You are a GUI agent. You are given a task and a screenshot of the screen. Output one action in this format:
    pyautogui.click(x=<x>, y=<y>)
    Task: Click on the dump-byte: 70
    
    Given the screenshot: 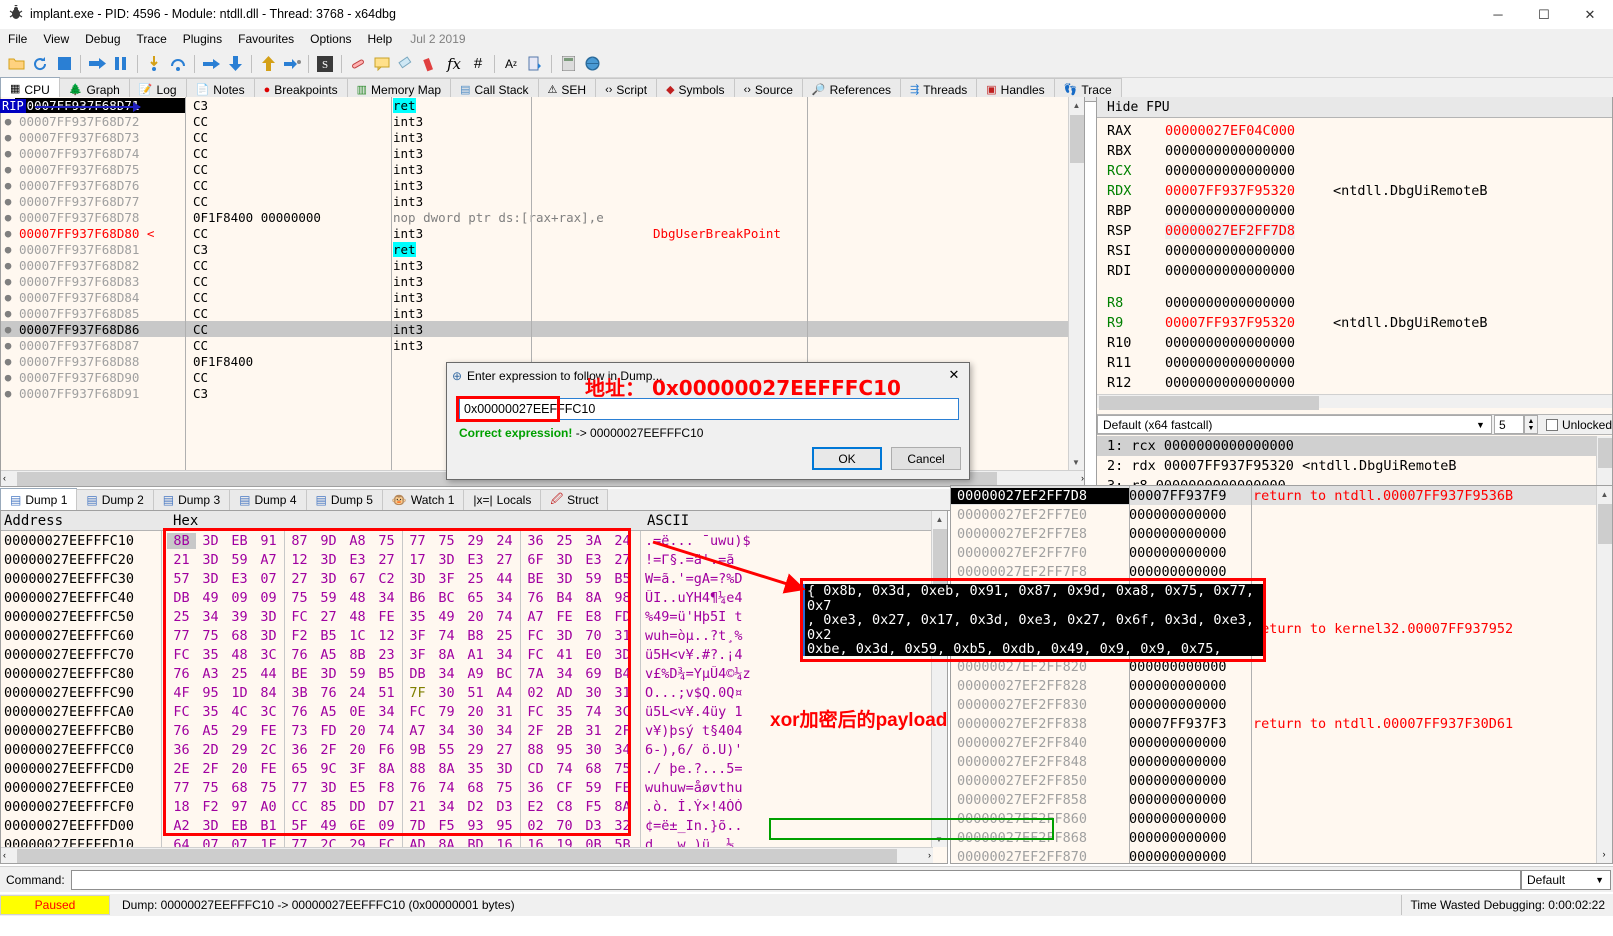 What is the action you would take?
    pyautogui.click(x=564, y=826)
    